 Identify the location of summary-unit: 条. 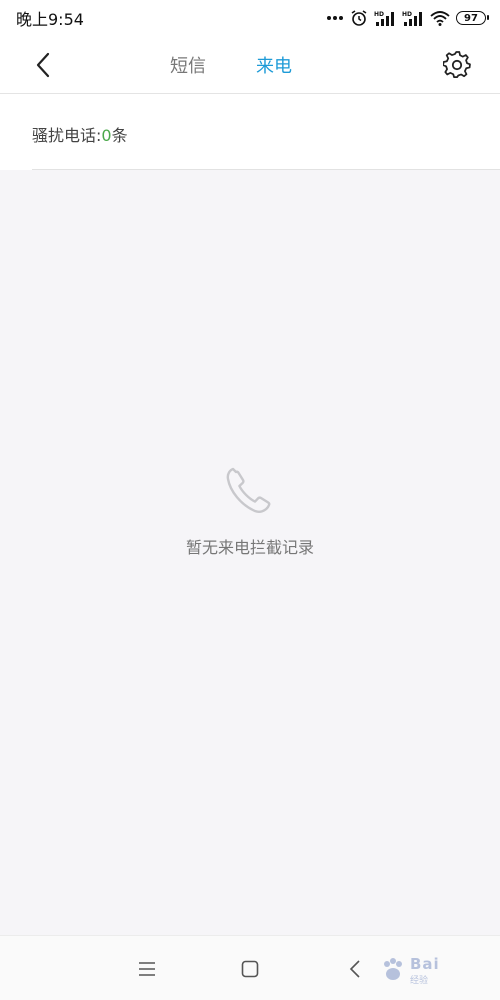
(119, 135).